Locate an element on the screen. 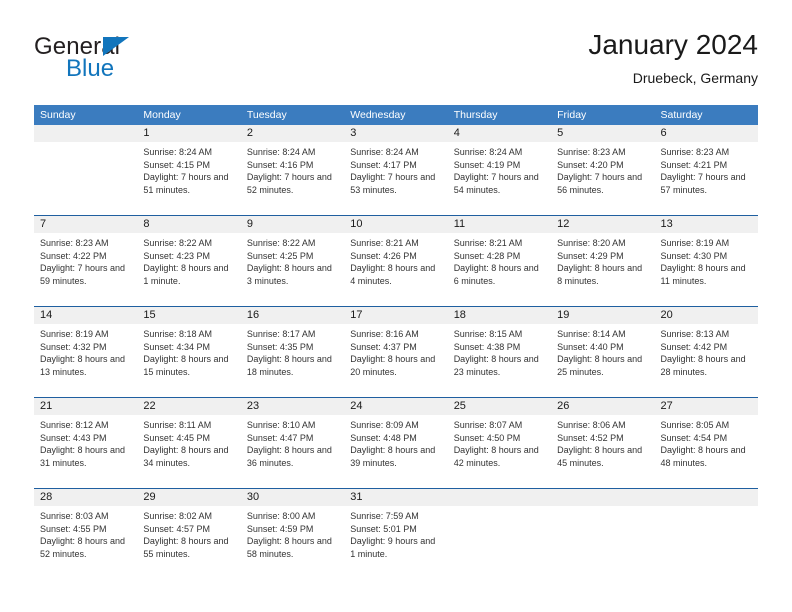 Image resolution: width=792 pixels, height=612 pixels. day-number: 5 is located at coordinates (602, 133).